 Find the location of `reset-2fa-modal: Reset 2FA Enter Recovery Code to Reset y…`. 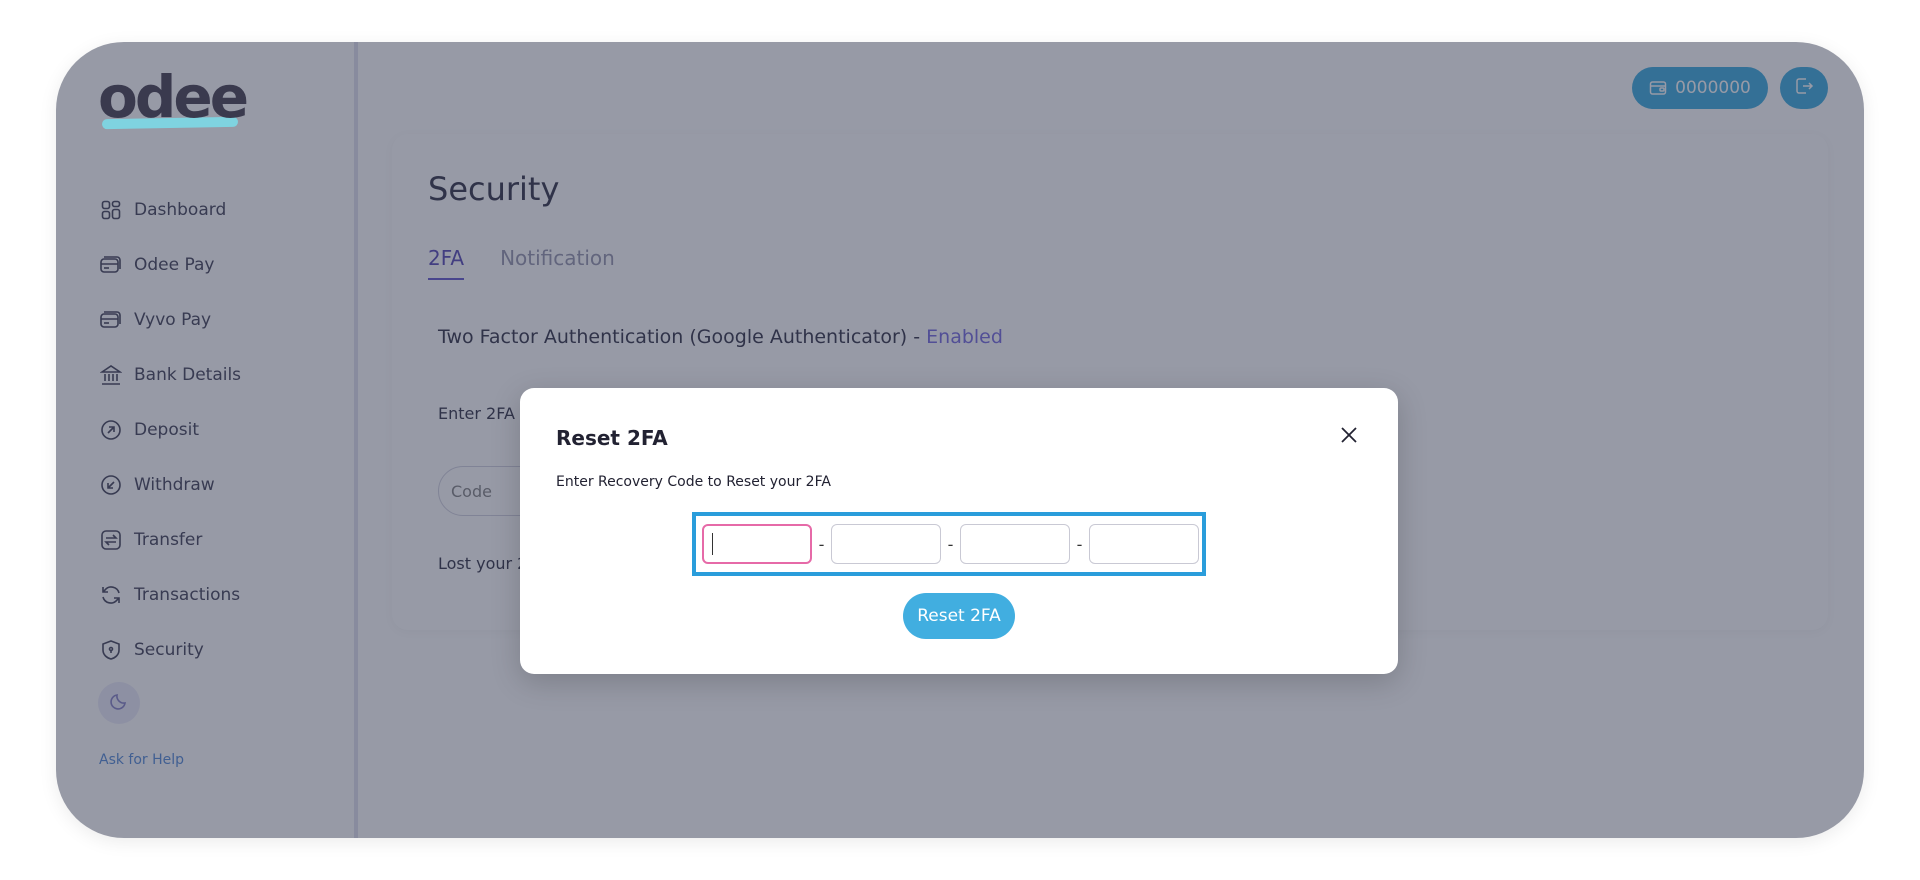

reset-2fa-modal: Reset 2FA Enter Recovery Code to Reset y… is located at coordinates (959, 531).